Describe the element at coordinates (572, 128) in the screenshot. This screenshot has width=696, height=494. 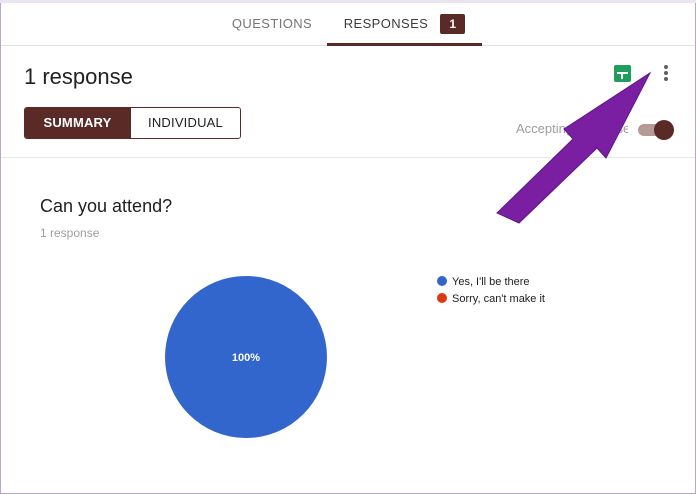
I see `accepting-responses-label: Accepting responses` at that location.